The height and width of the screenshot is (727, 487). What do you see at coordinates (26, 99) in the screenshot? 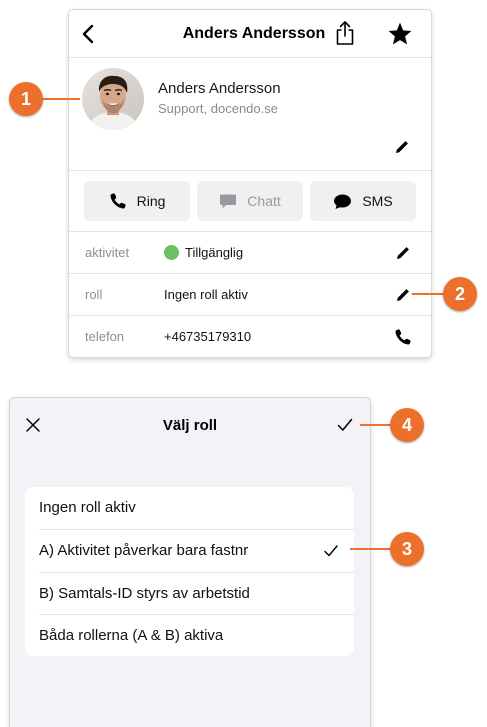
I see `callout-badge-1: 1` at bounding box center [26, 99].